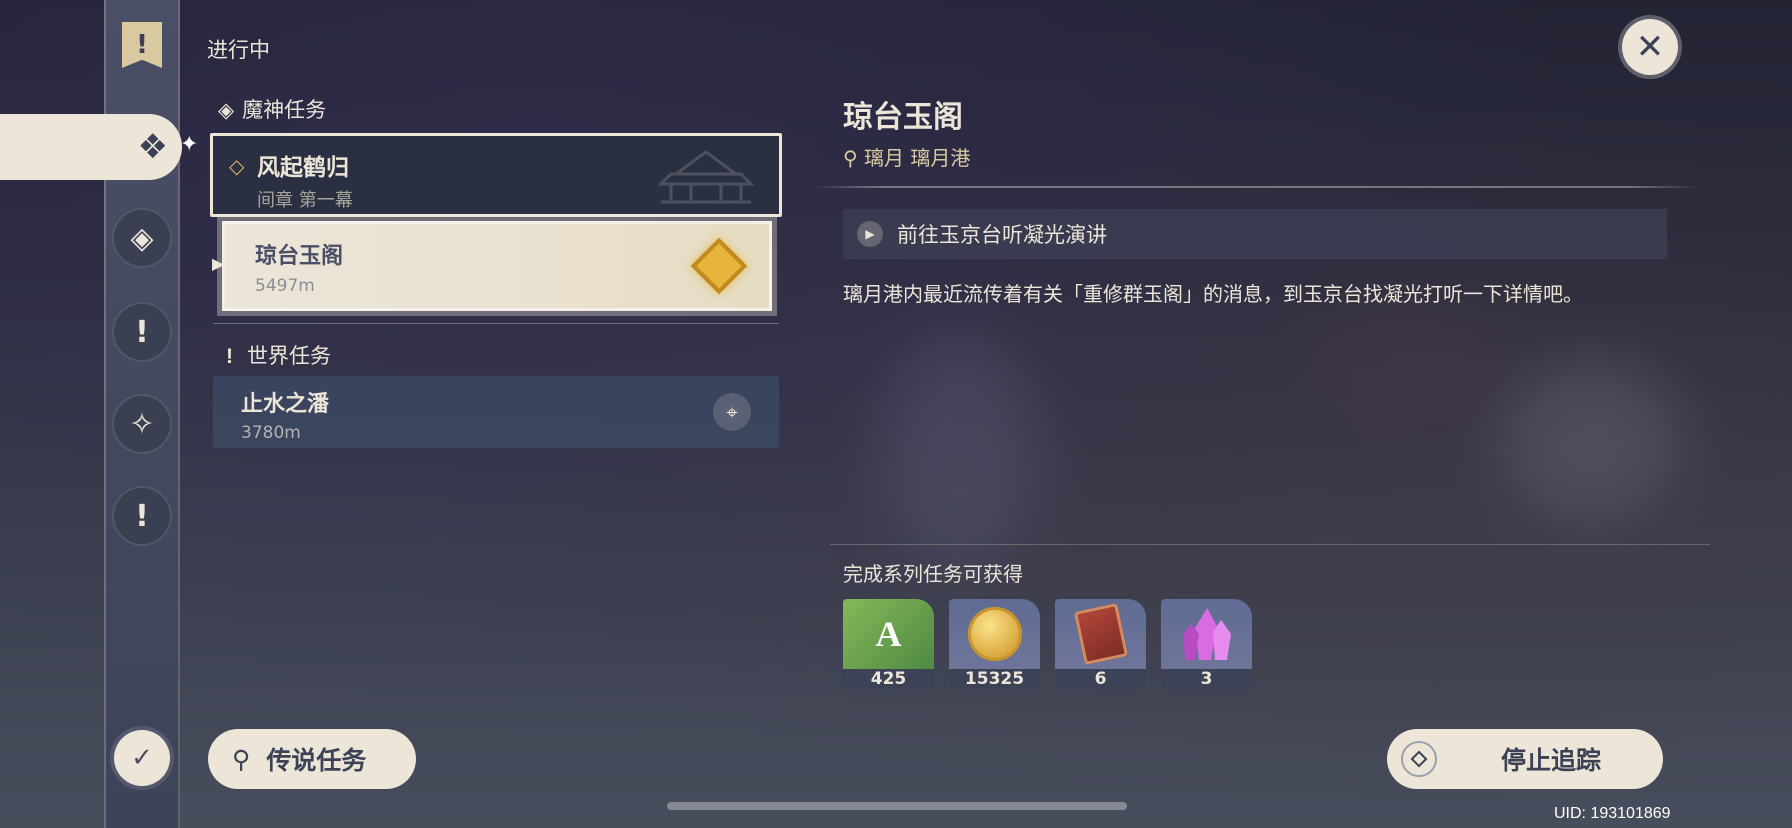 The width and height of the screenshot is (1792, 828). I want to click on archon-quest-icon: ❖, so click(152, 147).